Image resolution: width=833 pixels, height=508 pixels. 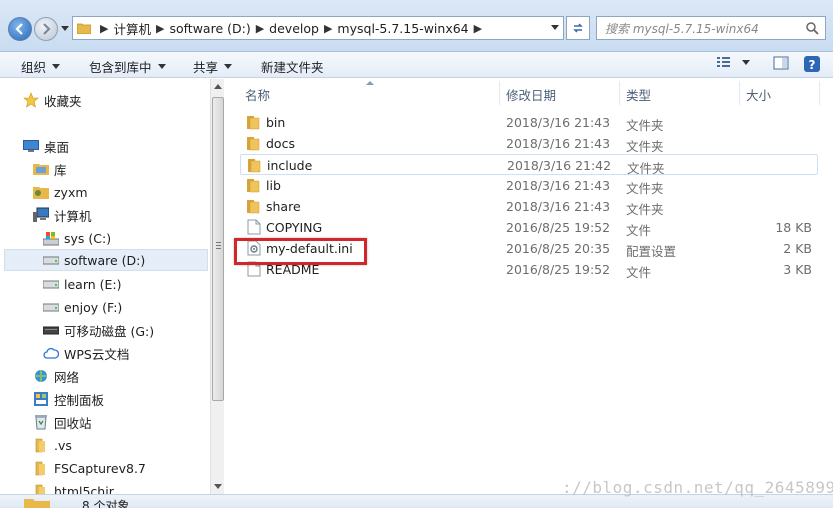 I want to click on new-folder-label: 新建文件夹, so click(x=292, y=67).